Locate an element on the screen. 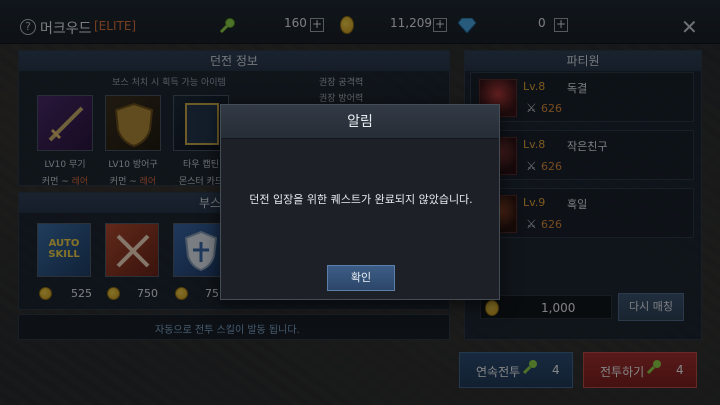 The width and height of the screenshot is (720, 405). alert-title: 알림 is located at coordinates (360, 122).